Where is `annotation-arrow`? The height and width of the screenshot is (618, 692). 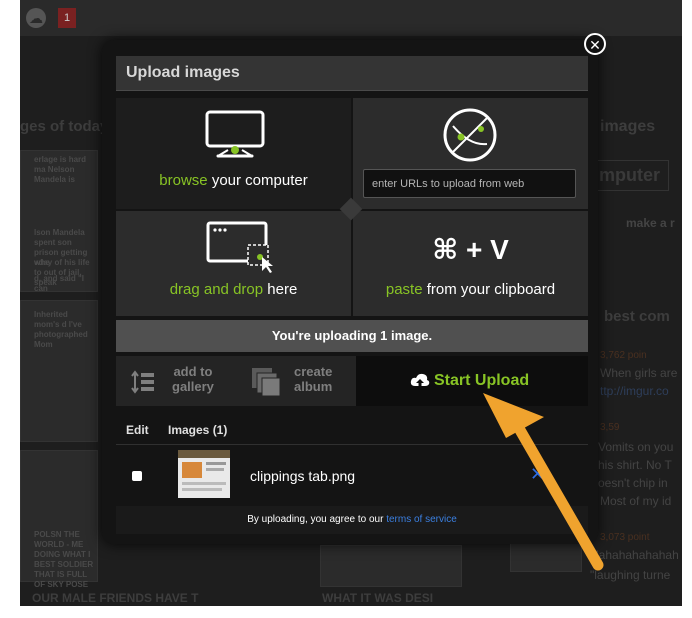
annotation-arrow is located at coordinates (543, 482).